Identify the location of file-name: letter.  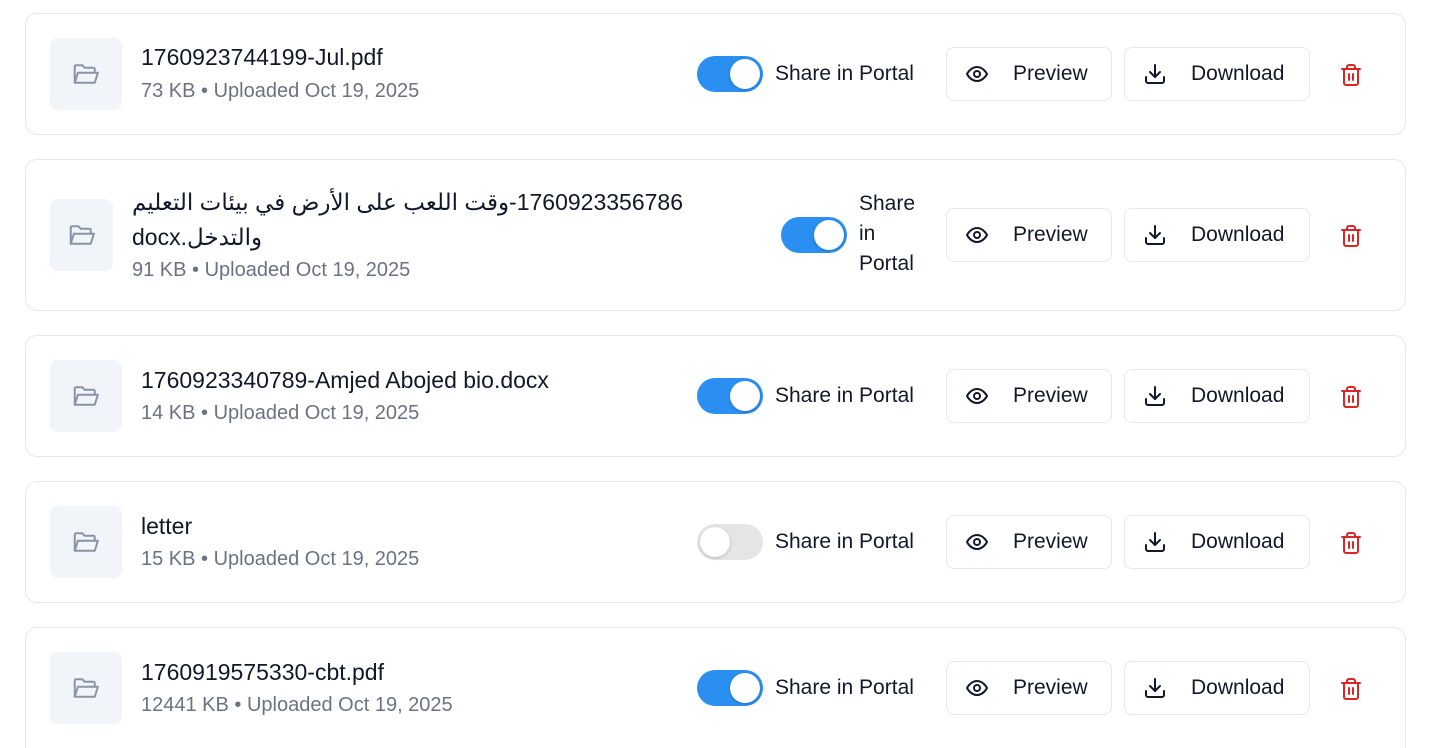
(167, 526).